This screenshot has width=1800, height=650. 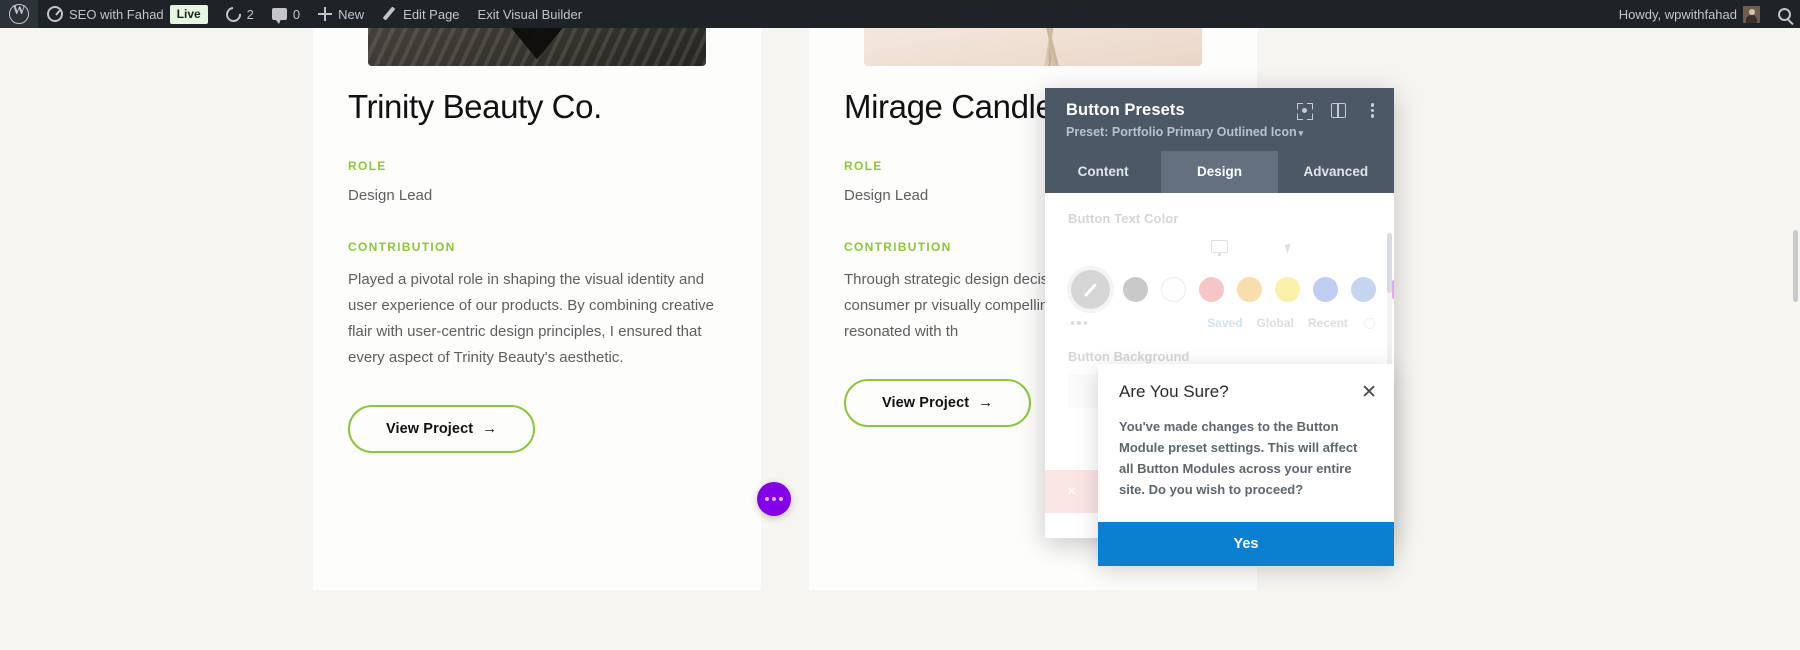 What do you see at coordinates (351, 14) in the screenshot?
I see `new-label: New` at bounding box center [351, 14].